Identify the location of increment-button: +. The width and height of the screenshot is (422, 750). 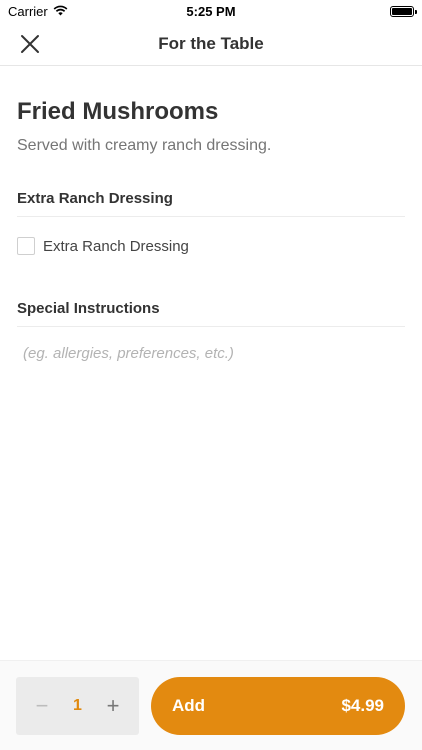
(113, 706).